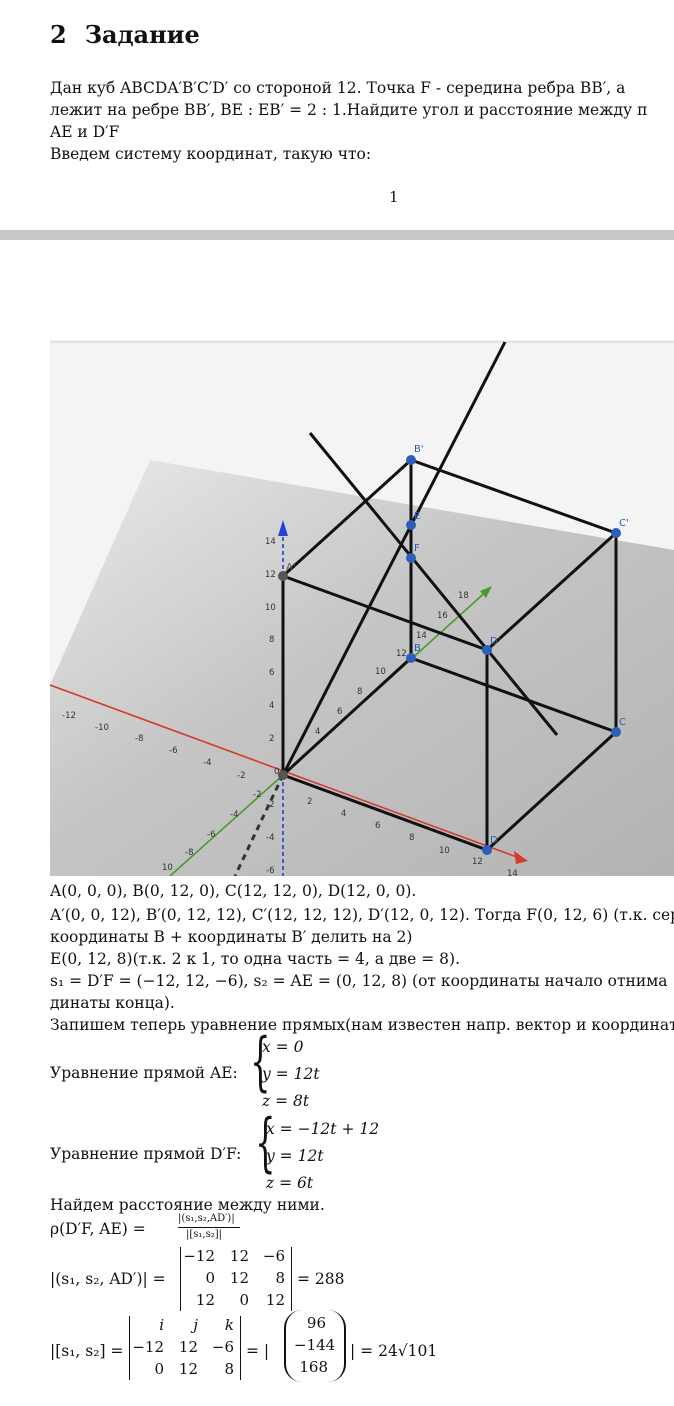 This screenshot has height=1406, width=674. I want to click on point-b1, so click(411, 460).